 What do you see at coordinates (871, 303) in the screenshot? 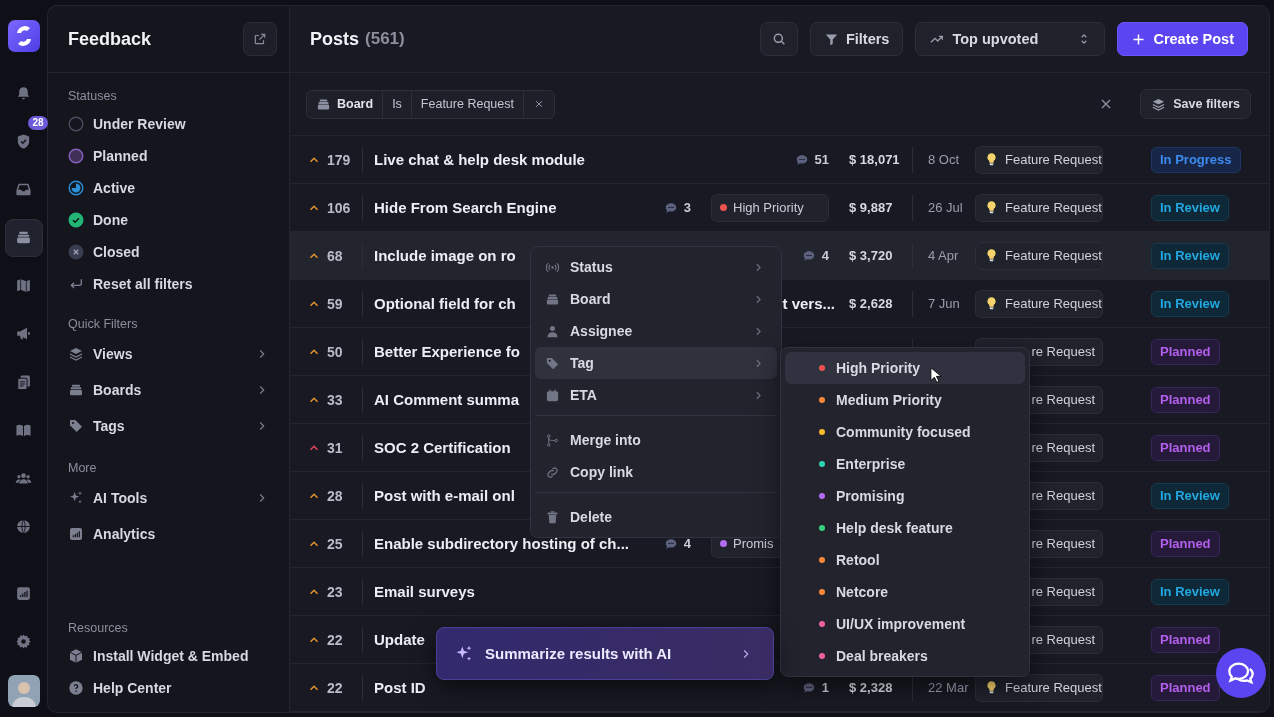
I see `amount-value: $ 2,628` at bounding box center [871, 303].